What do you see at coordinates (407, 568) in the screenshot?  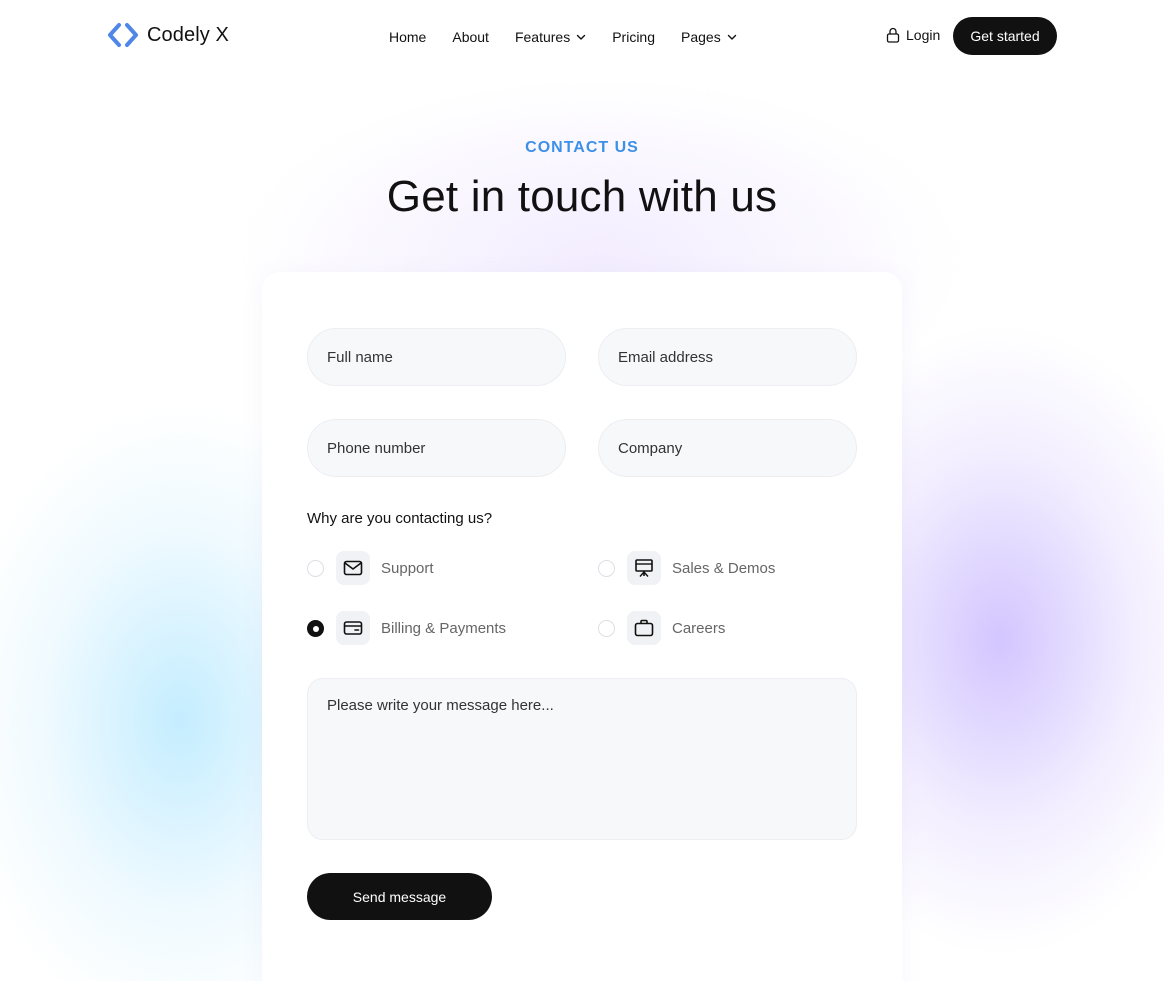 I see `option-label: Support` at bounding box center [407, 568].